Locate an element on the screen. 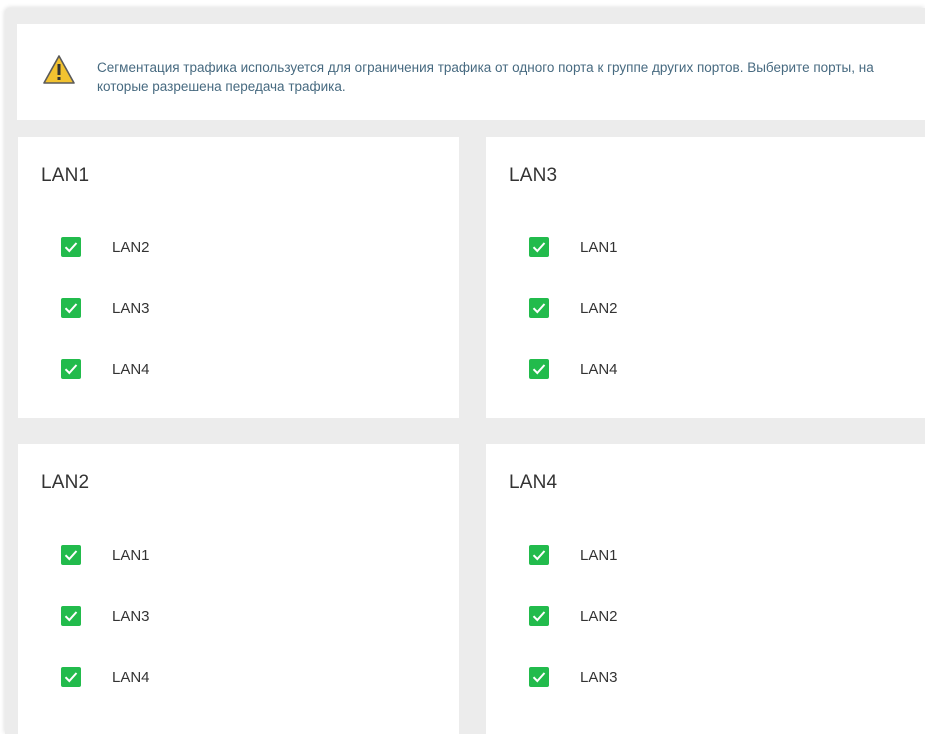  port-card-title: LAN4 is located at coordinates (533, 482).